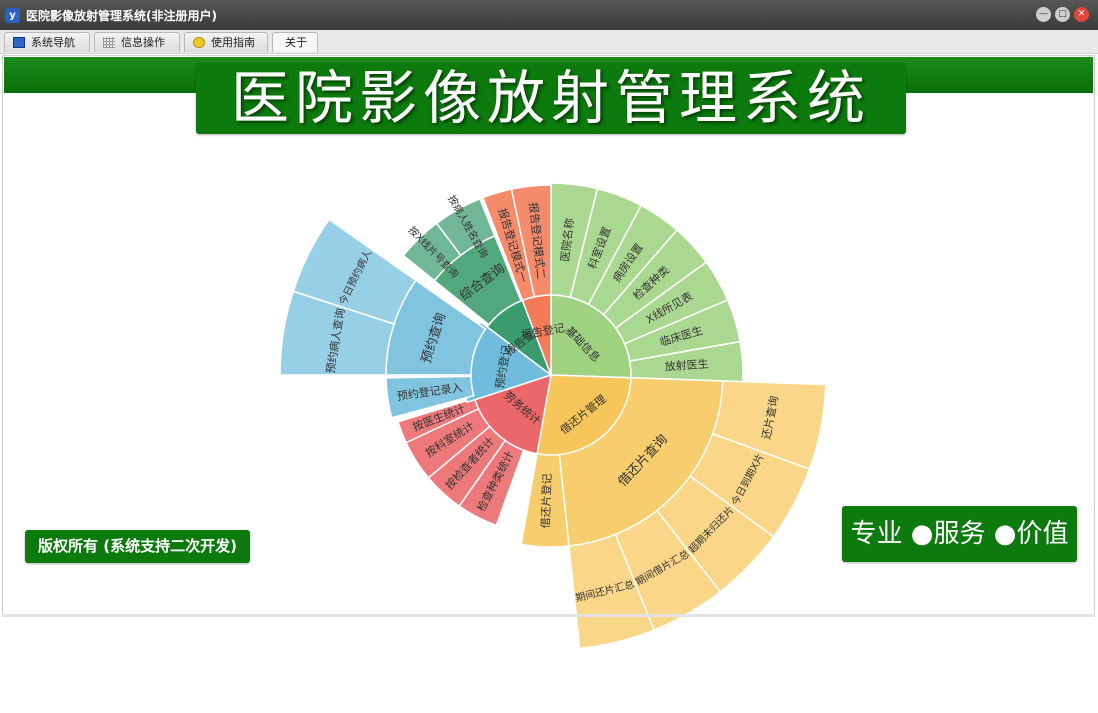  What do you see at coordinates (137, 546) in the screenshot?
I see `copyright-badge: 版权所有 (系统支持二次开发)` at bounding box center [137, 546].